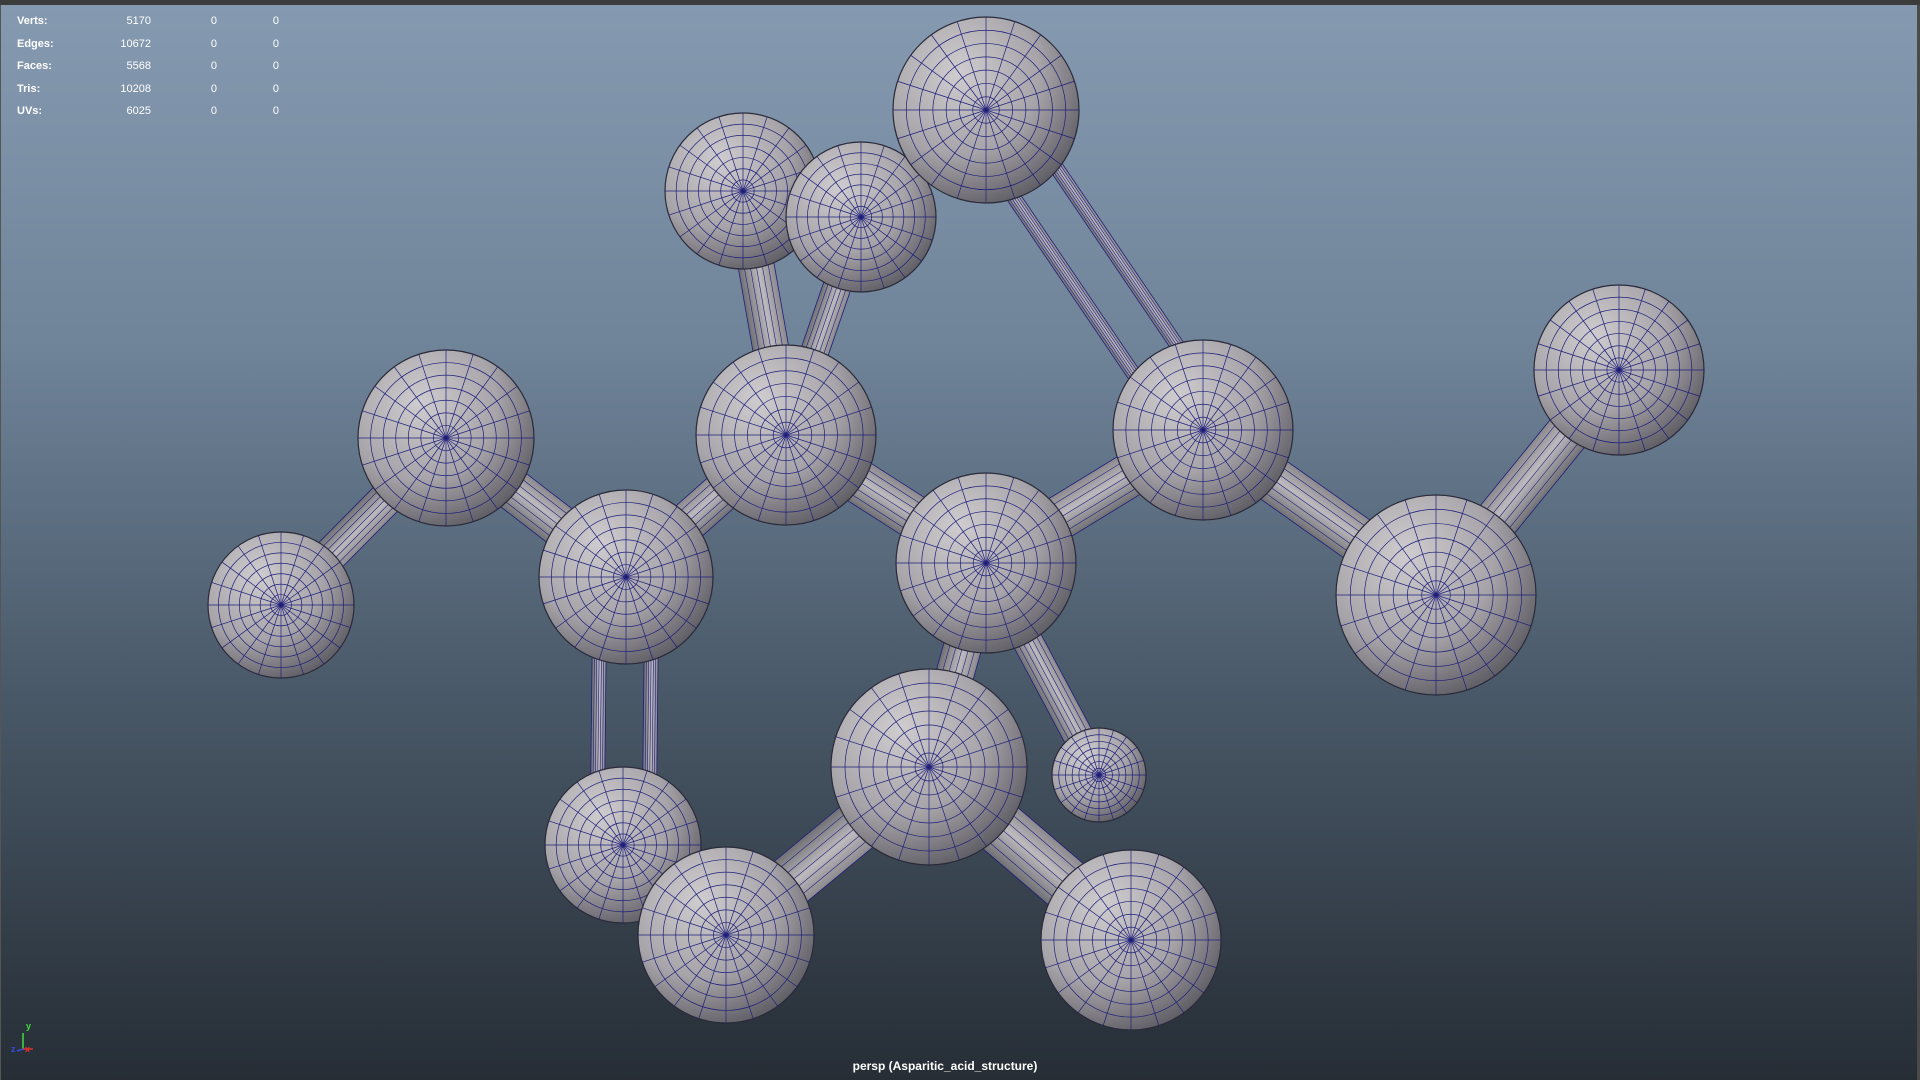  I want to click on hud-label: Faces:, so click(34, 66).